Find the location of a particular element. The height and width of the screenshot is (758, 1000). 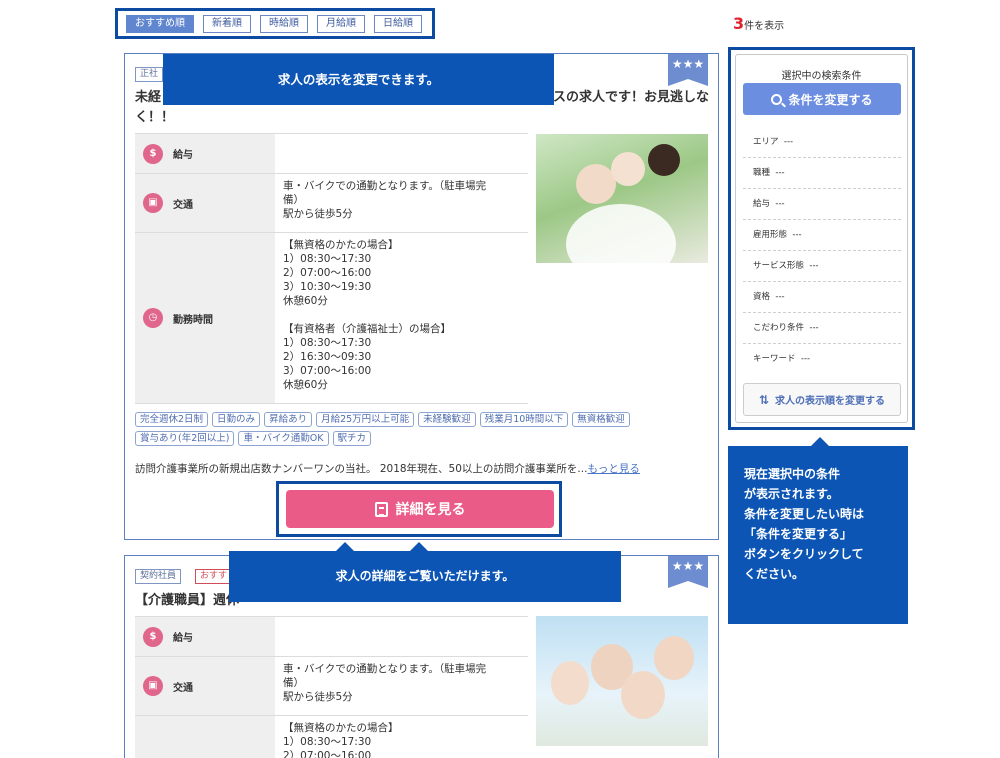

job-title-left: 未経 is located at coordinates (148, 98).